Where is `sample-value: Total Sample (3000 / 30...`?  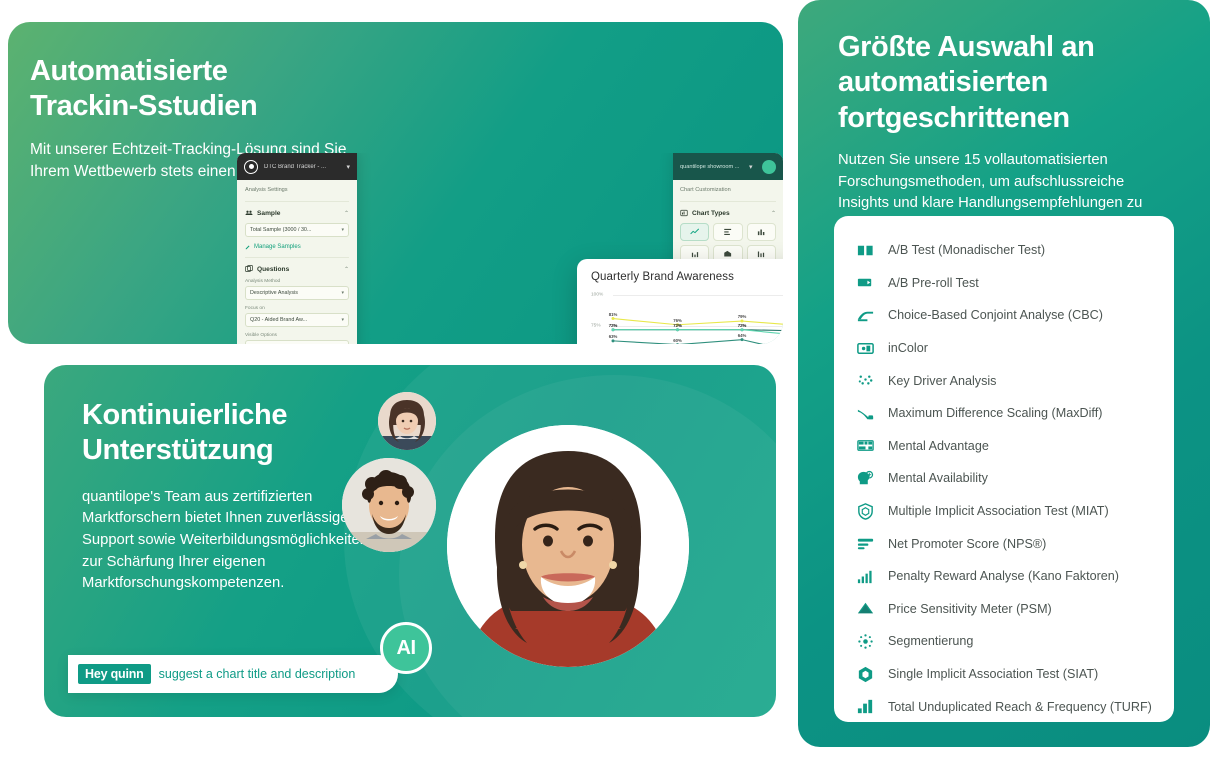 sample-value: Total Sample (3000 / 30... is located at coordinates (281, 230).